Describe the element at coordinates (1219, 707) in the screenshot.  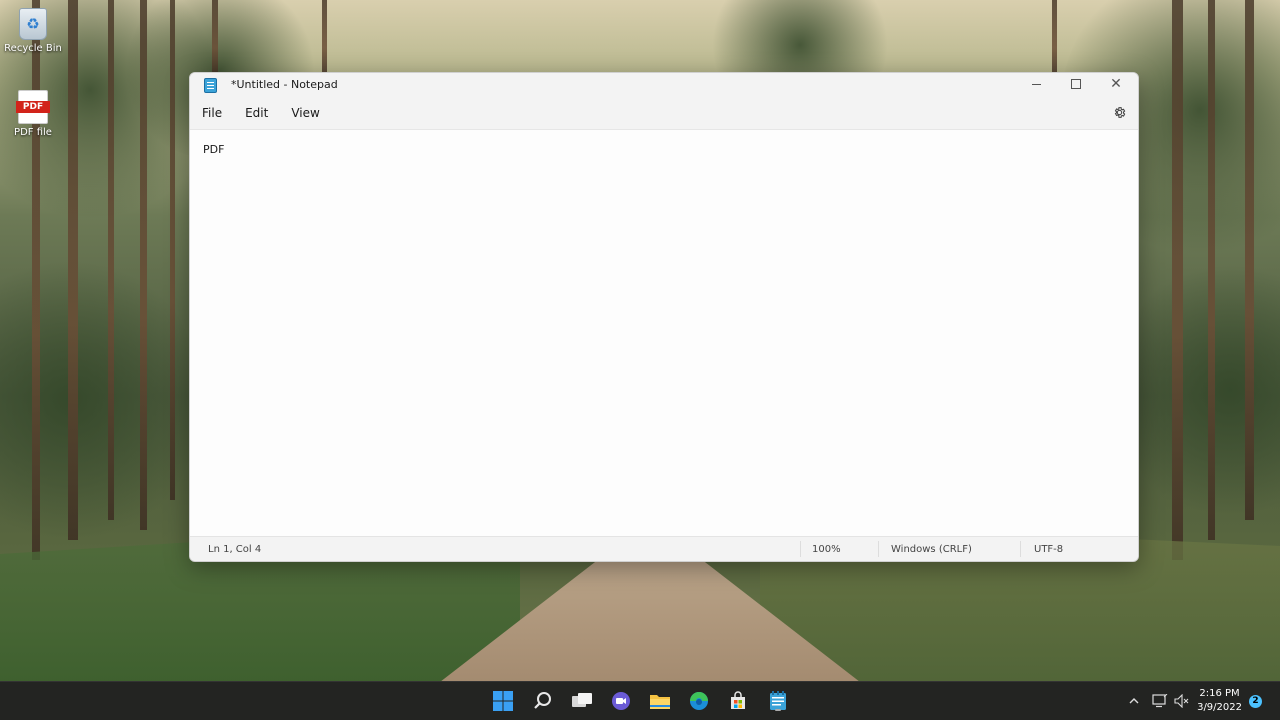
I see `clock-date: 3/9/2022` at that location.